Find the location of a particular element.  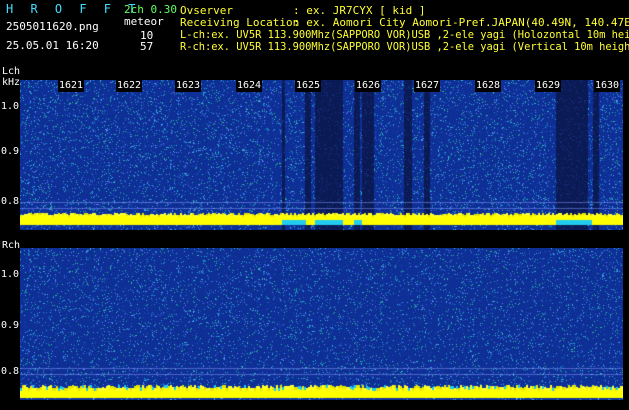

time-tick: 1625 is located at coordinates (308, 86).